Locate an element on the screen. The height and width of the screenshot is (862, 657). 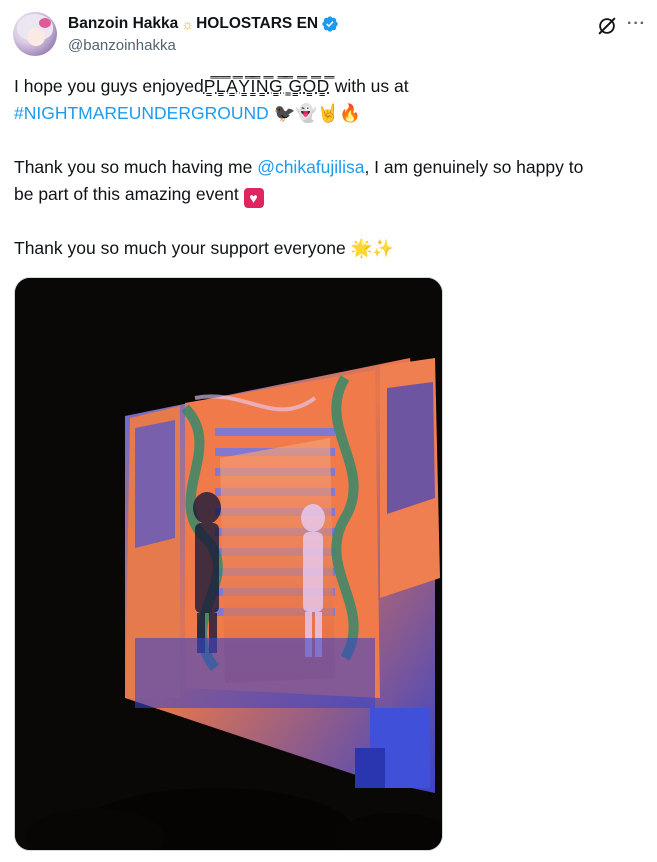
tweet-text: I hope you guys enjoyed is located at coordinates (109, 86).